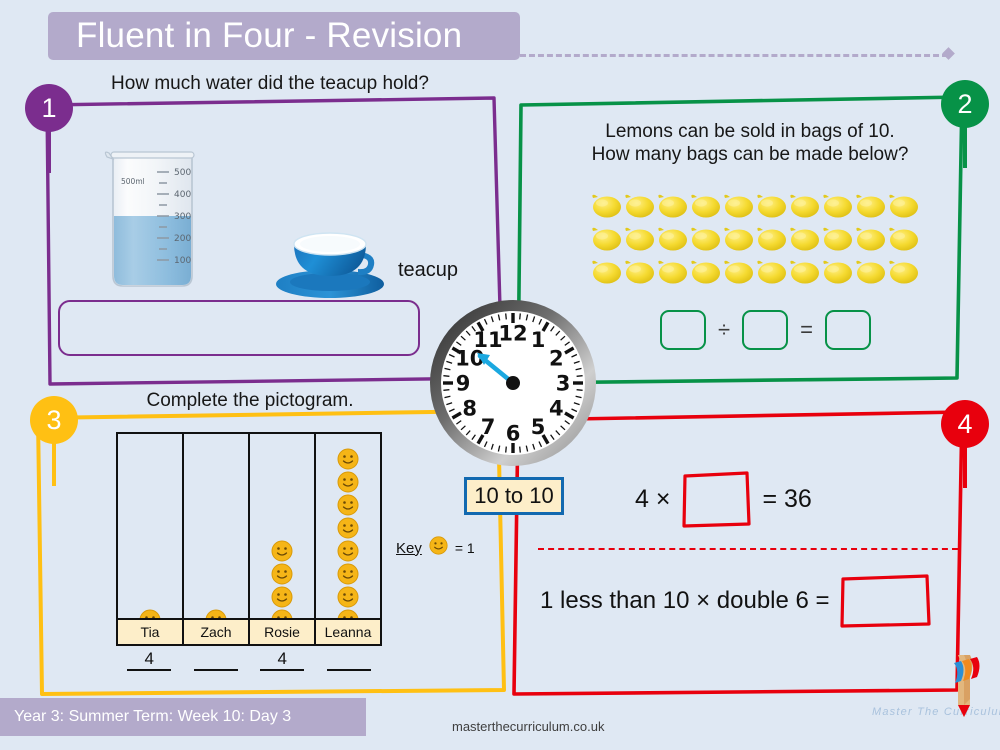 Image resolution: width=1000 pixels, height=750 pixels. Describe the element at coordinates (513, 434) in the screenshot. I see `svg-text: 6` at that location.